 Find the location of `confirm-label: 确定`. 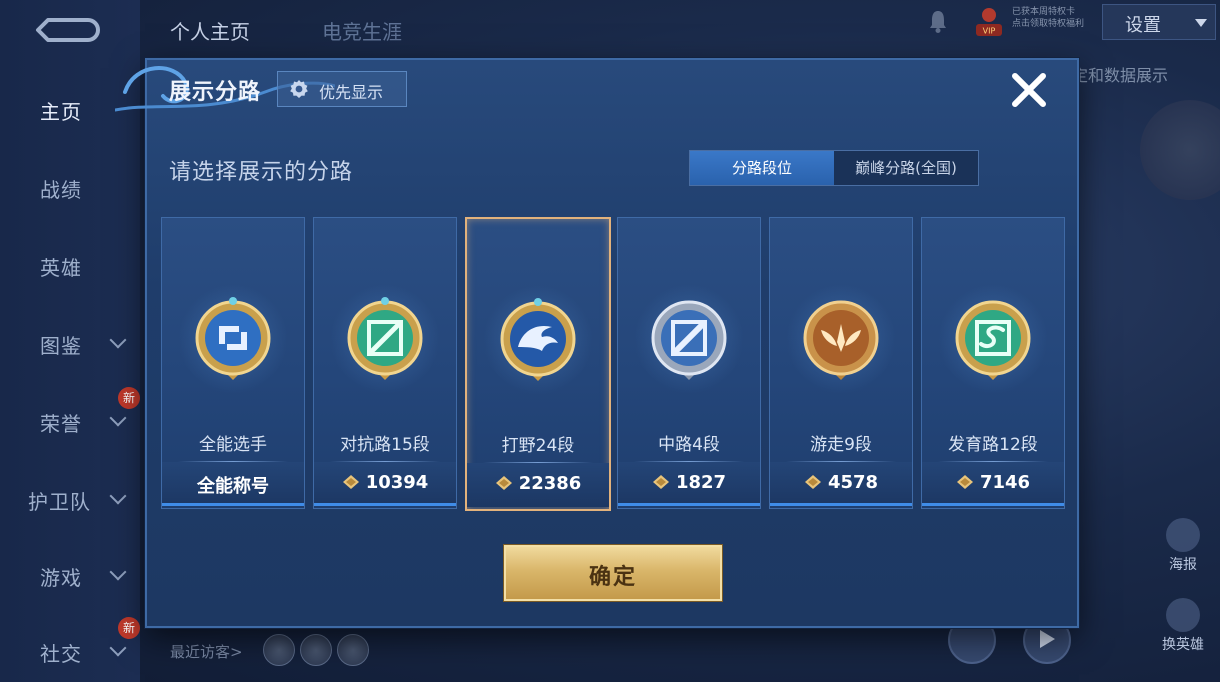

confirm-label: 确定 is located at coordinates (612, 577).